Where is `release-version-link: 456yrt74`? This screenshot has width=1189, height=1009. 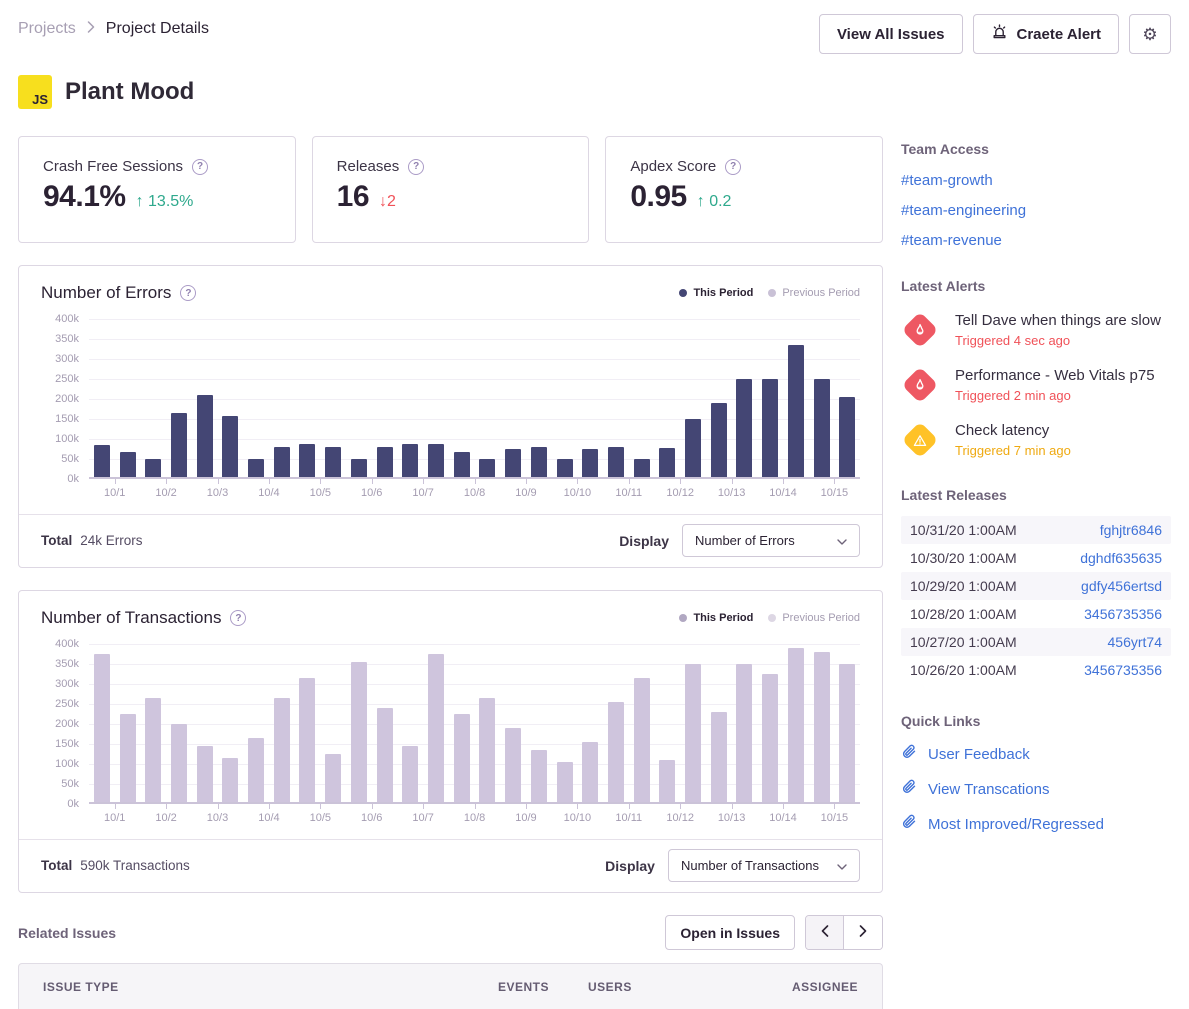
release-version-link: 456yrt74 is located at coordinates (1135, 642).